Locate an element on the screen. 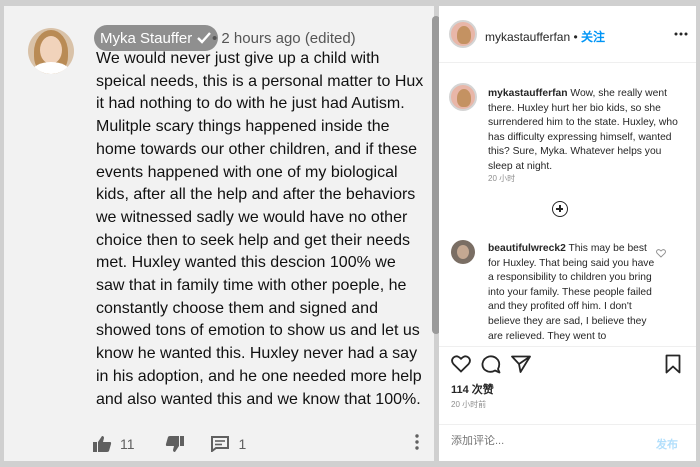 The height and width of the screenshot is (467, 700). share-icon is located at coordinates (521, 364).